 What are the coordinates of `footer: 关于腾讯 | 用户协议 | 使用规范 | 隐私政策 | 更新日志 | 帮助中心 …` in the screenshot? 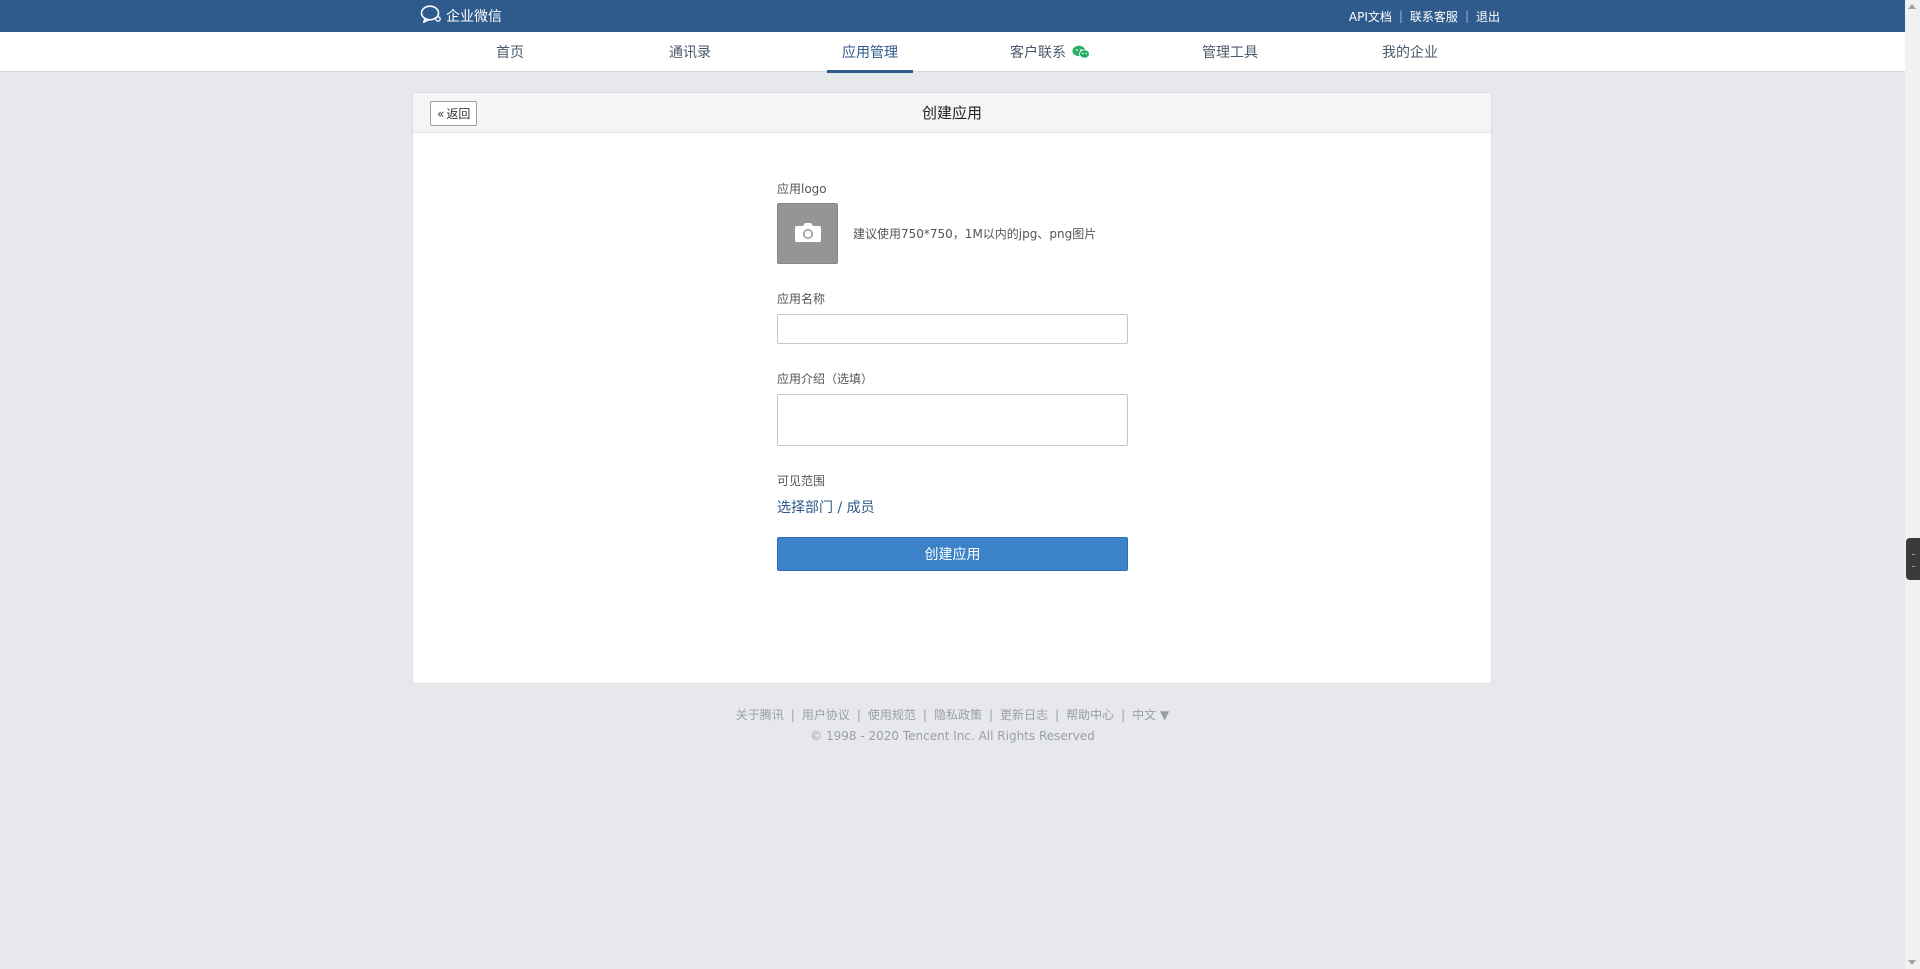 It's located at (952, 725).